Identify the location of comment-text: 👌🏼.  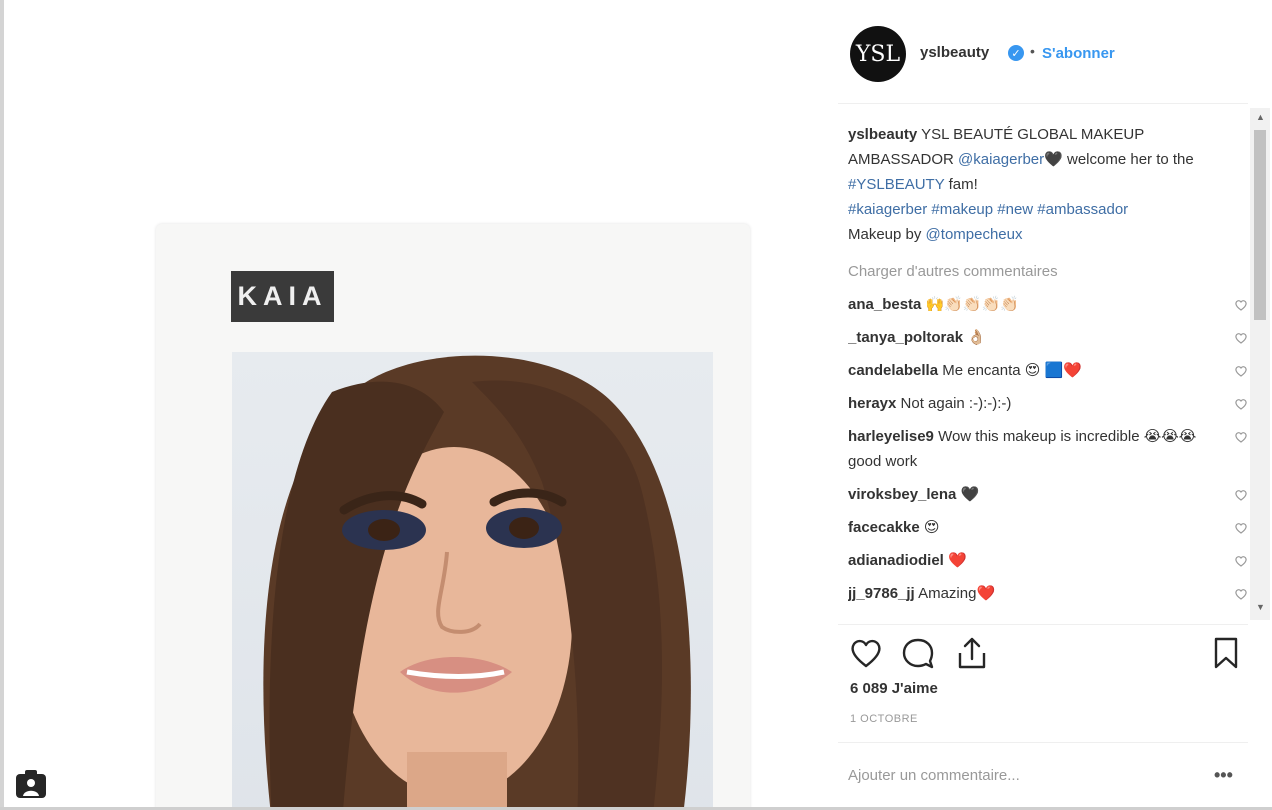
(976, 337).